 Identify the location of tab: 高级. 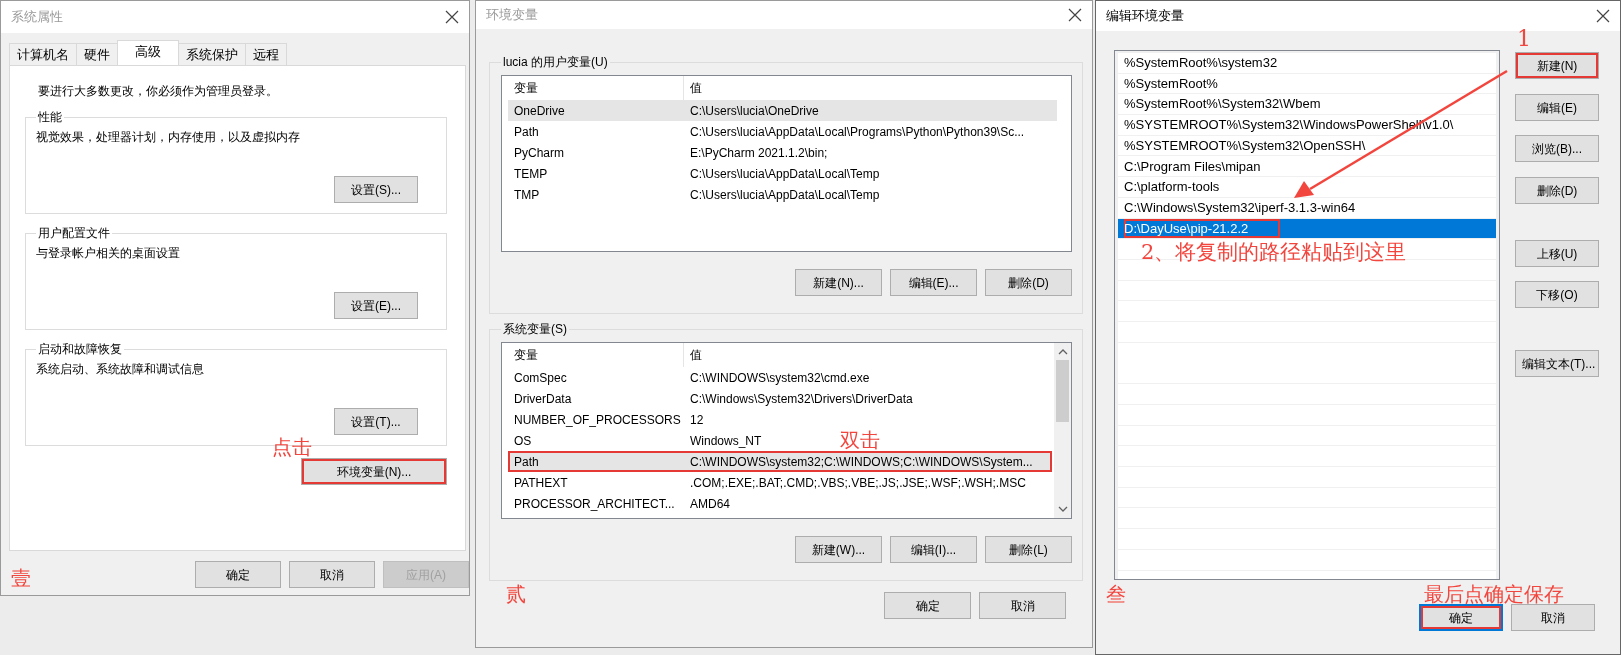
(148, 52).